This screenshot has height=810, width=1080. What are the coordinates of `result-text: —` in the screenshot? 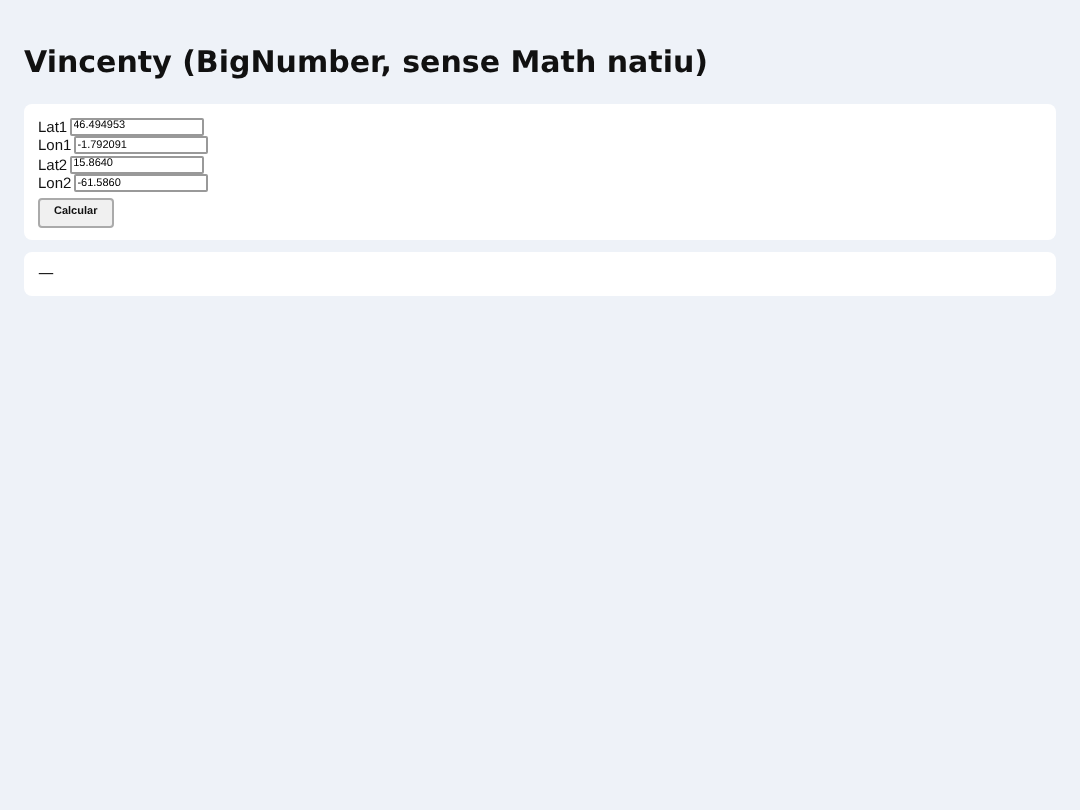 It's located at (46, 273).